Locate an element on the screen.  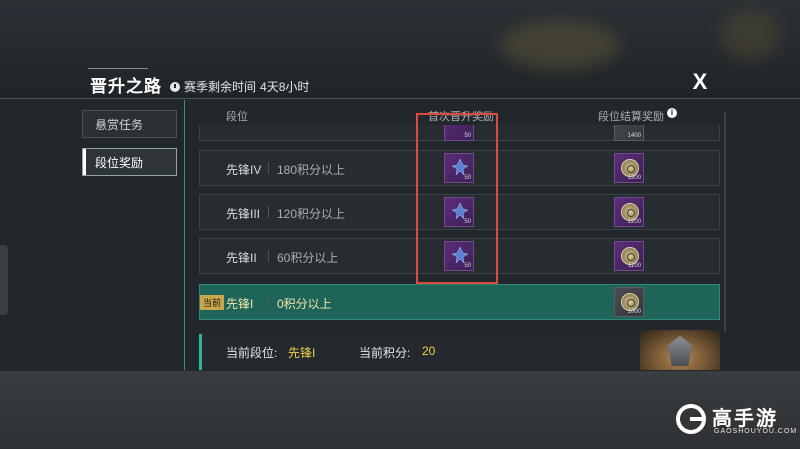
item-quantity: 1200 is located at coordinates (634, 222).